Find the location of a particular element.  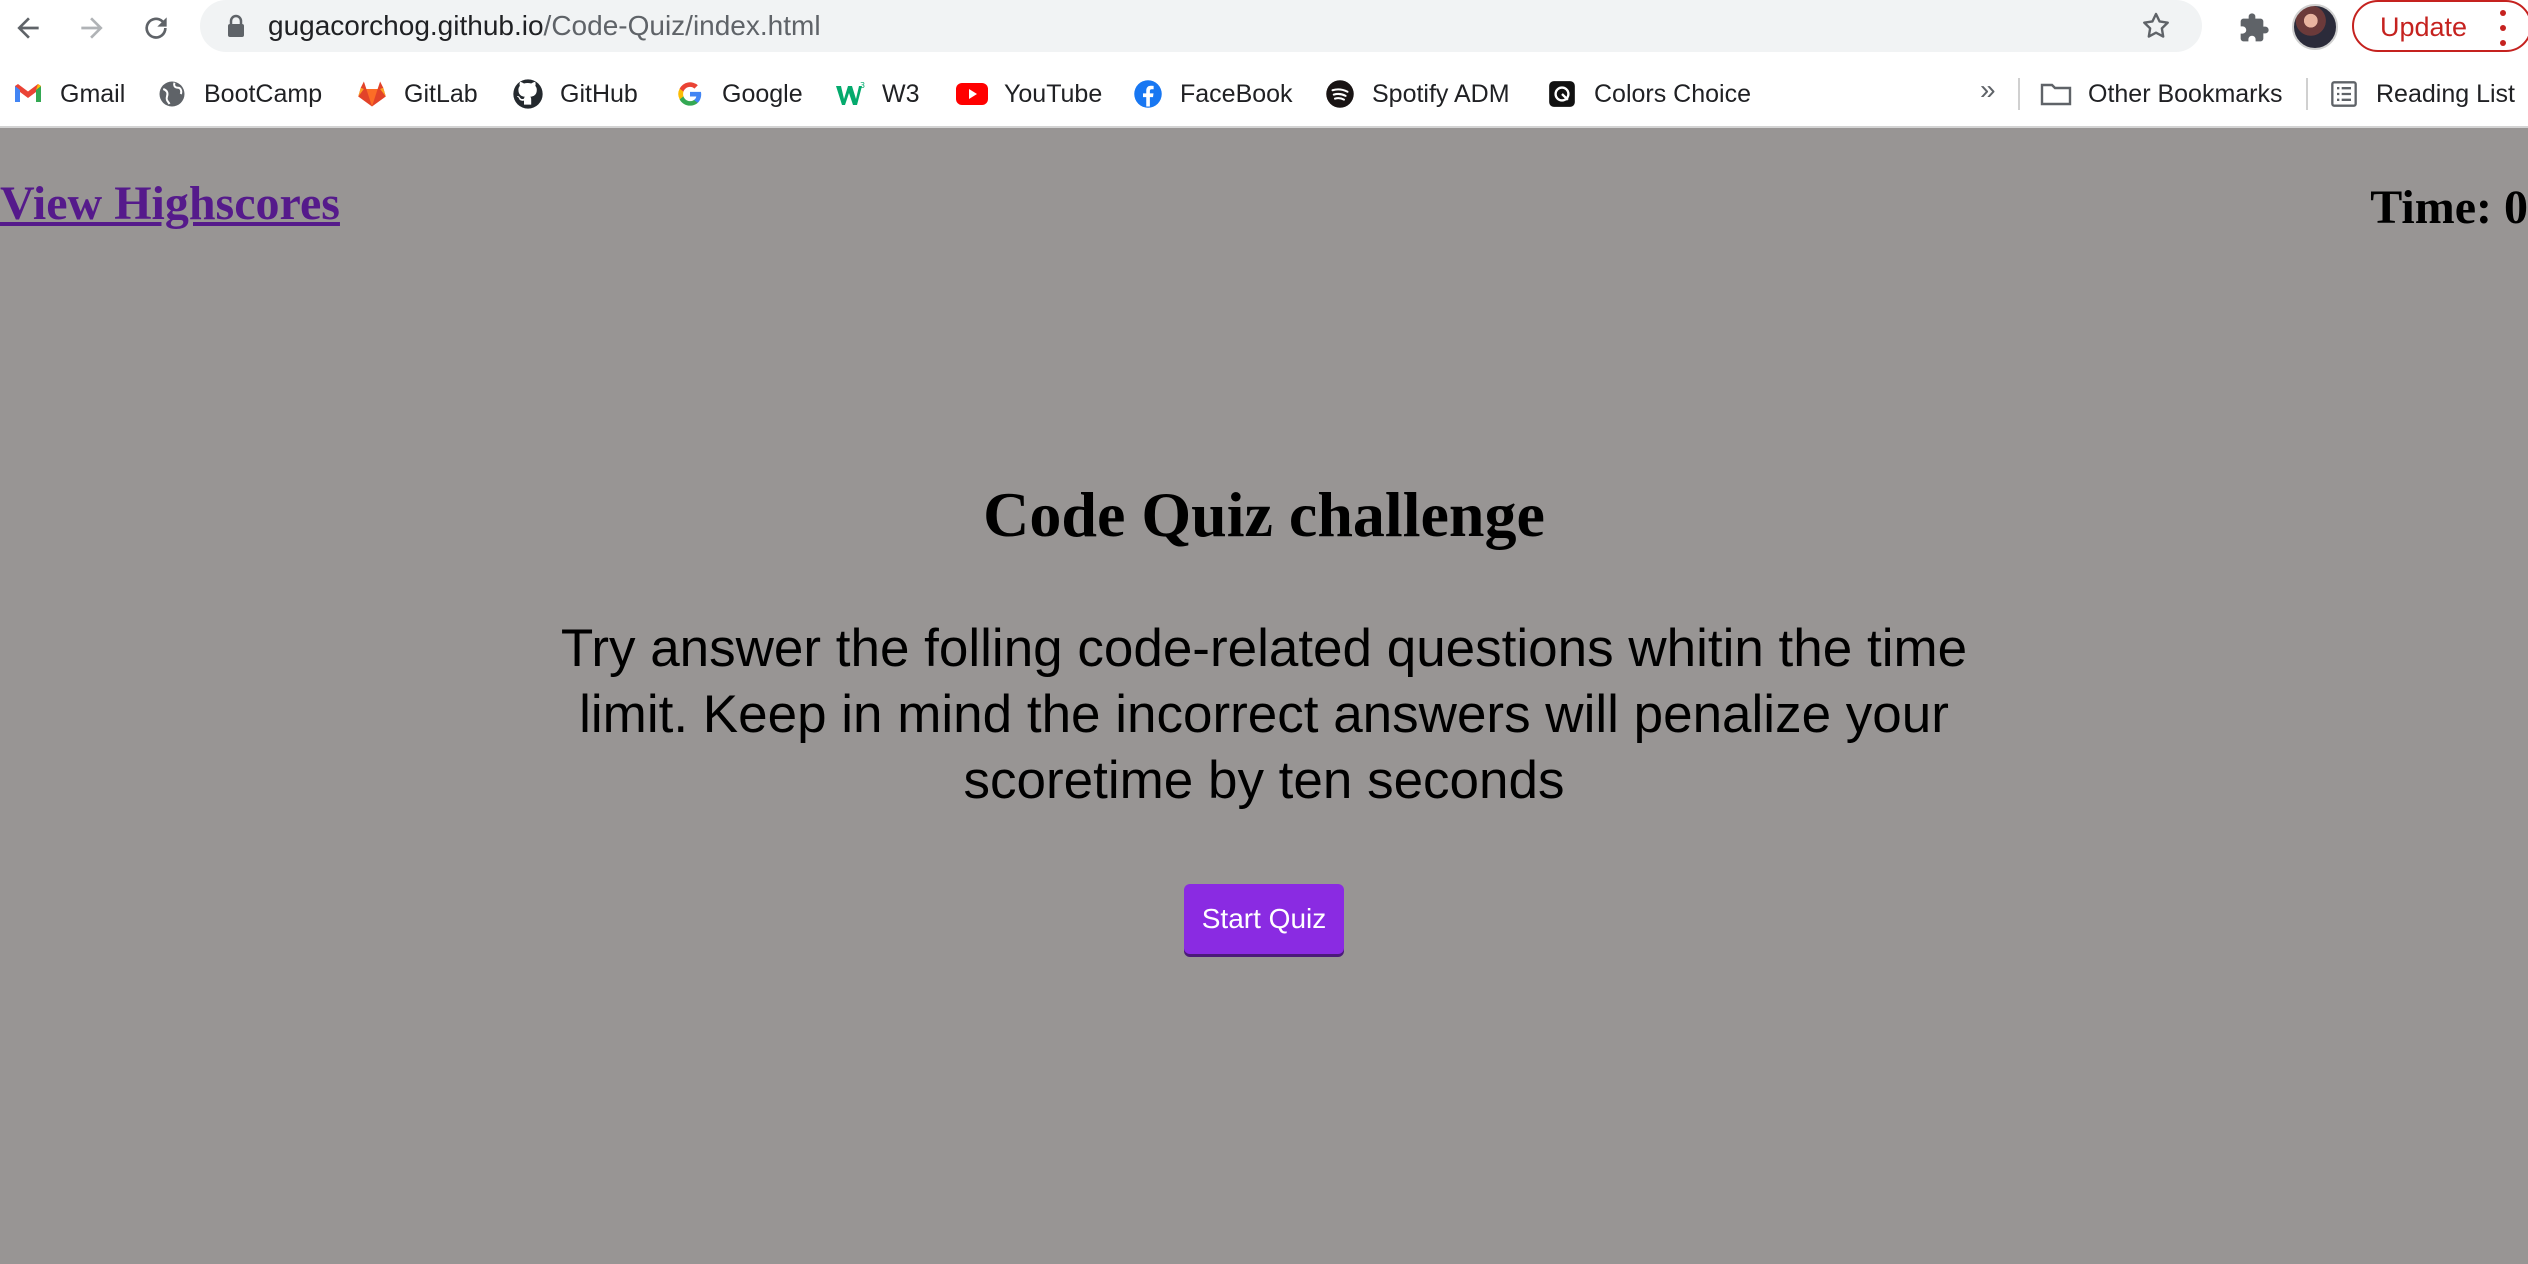

kebab-menu-icon is located at coordinates (2504, 28).